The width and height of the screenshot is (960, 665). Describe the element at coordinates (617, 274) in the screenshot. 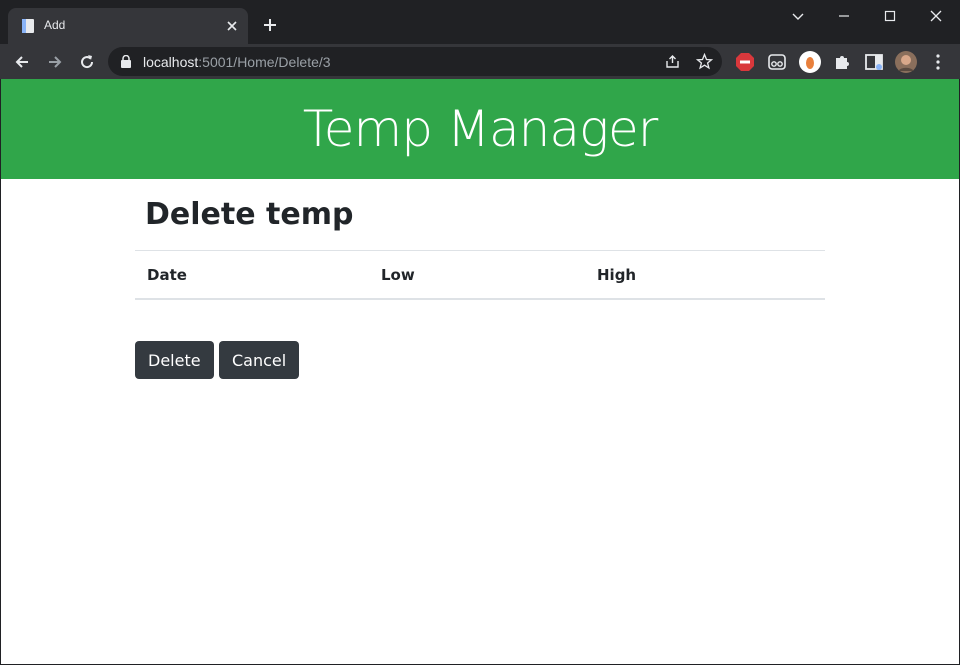

I see `column-header-high: High` at that location.